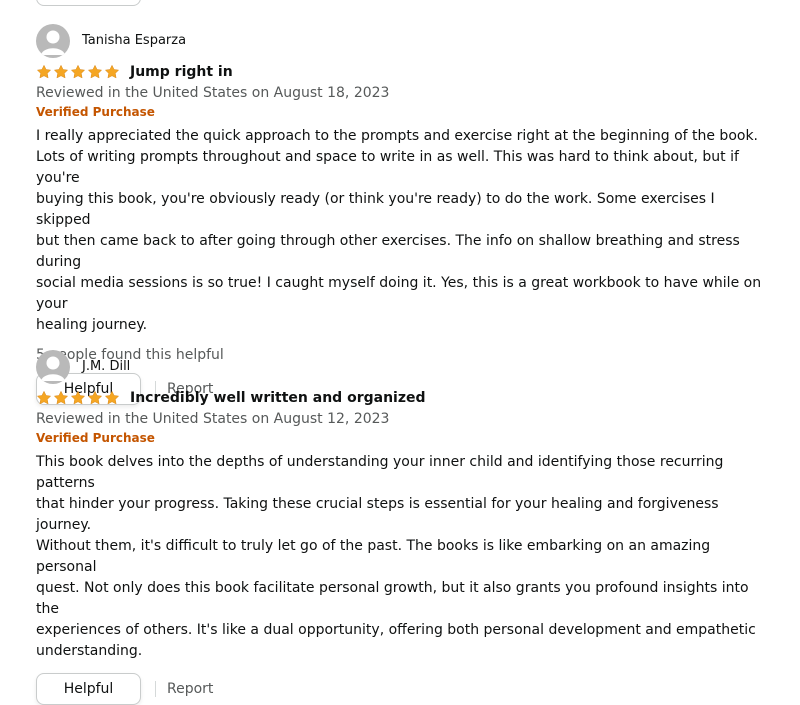 The height and width of the screenshot is (705, 800). Describe the element at coordinates (88, 3) in the screenshot. I see `previous-helpful-button-edge` at that location.